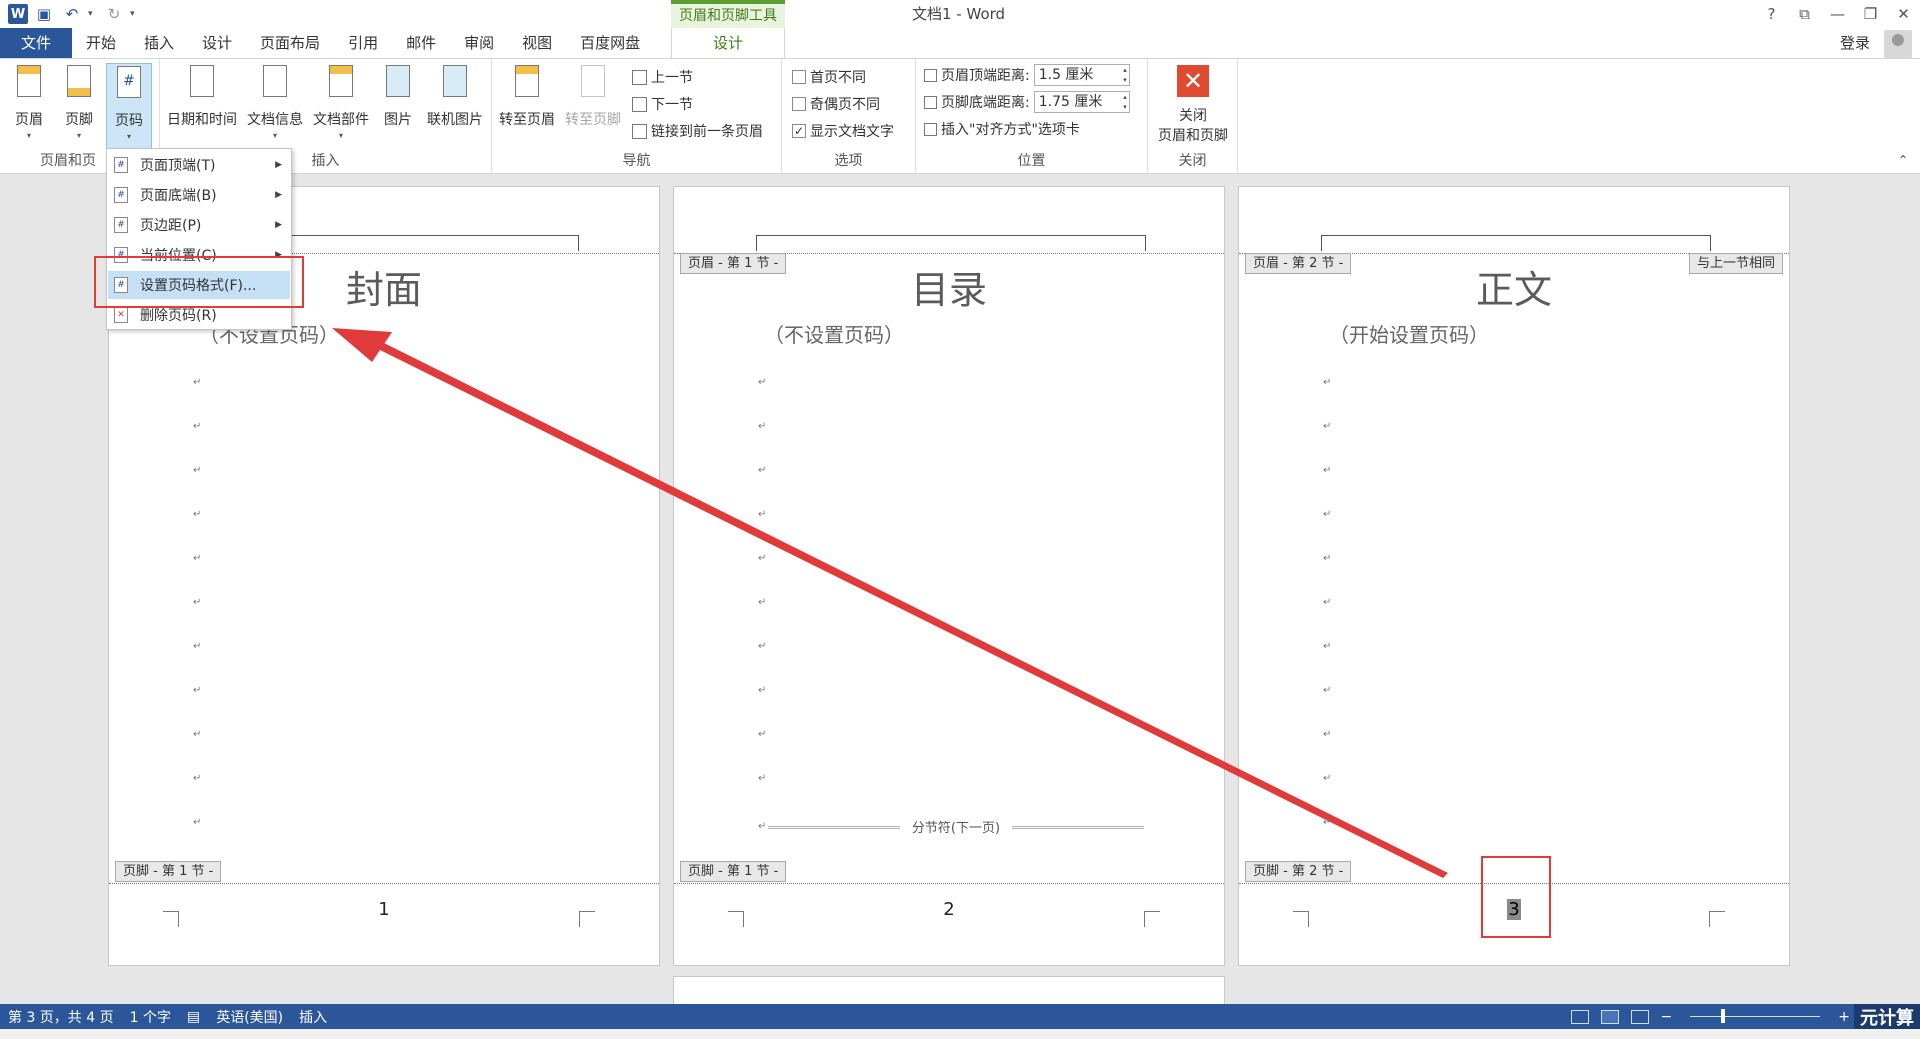 Image resolution: width=1920 pixels, height=1039 pixels. What do you see at coordinates (1870, 14) in the screenshot?
I see `restore-icon: ❐` at bounding box center [1870, 14].